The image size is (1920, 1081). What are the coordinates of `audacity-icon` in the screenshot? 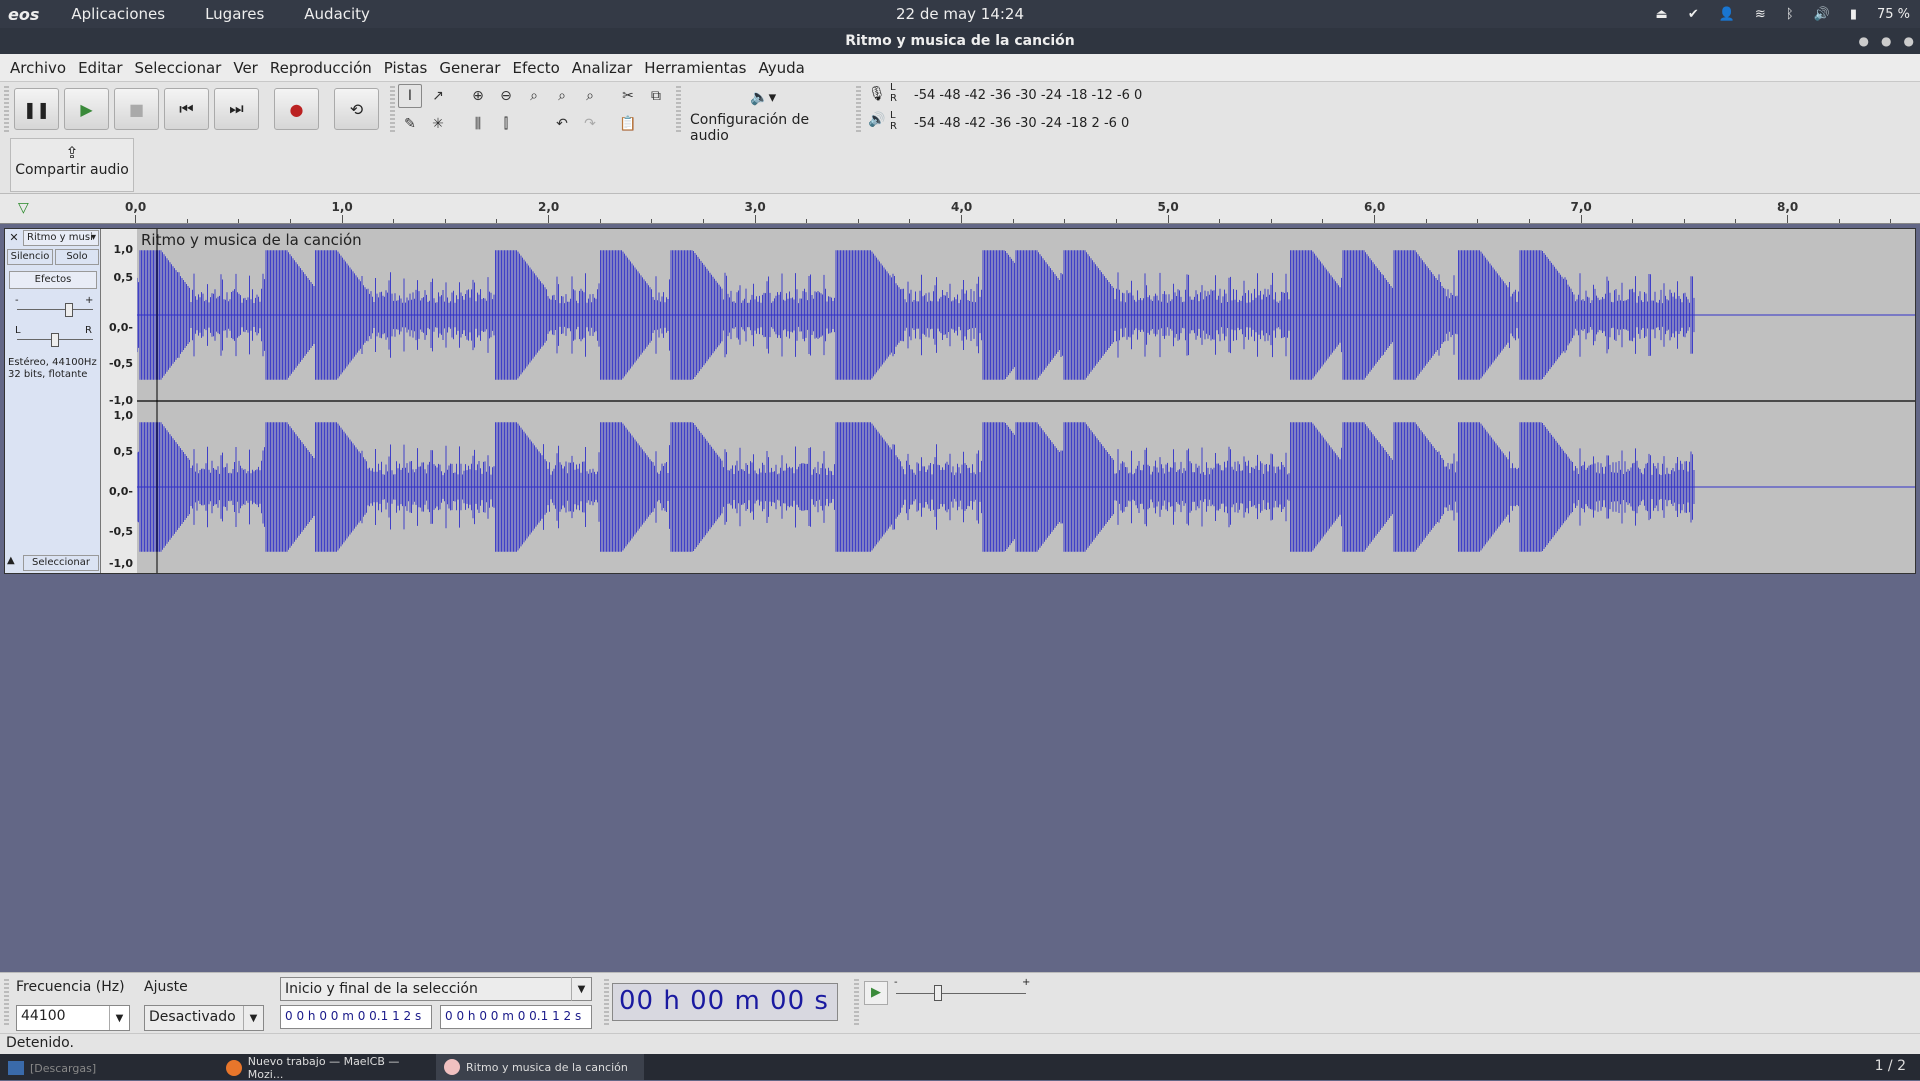 It's located at (452, 1067).